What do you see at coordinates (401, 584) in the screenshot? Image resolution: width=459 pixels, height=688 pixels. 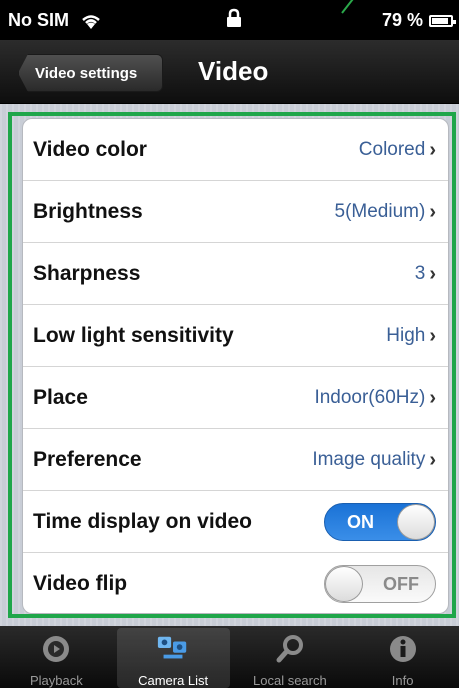 I see `toggle-state-label: OFF` at bounding box center [401, 584].